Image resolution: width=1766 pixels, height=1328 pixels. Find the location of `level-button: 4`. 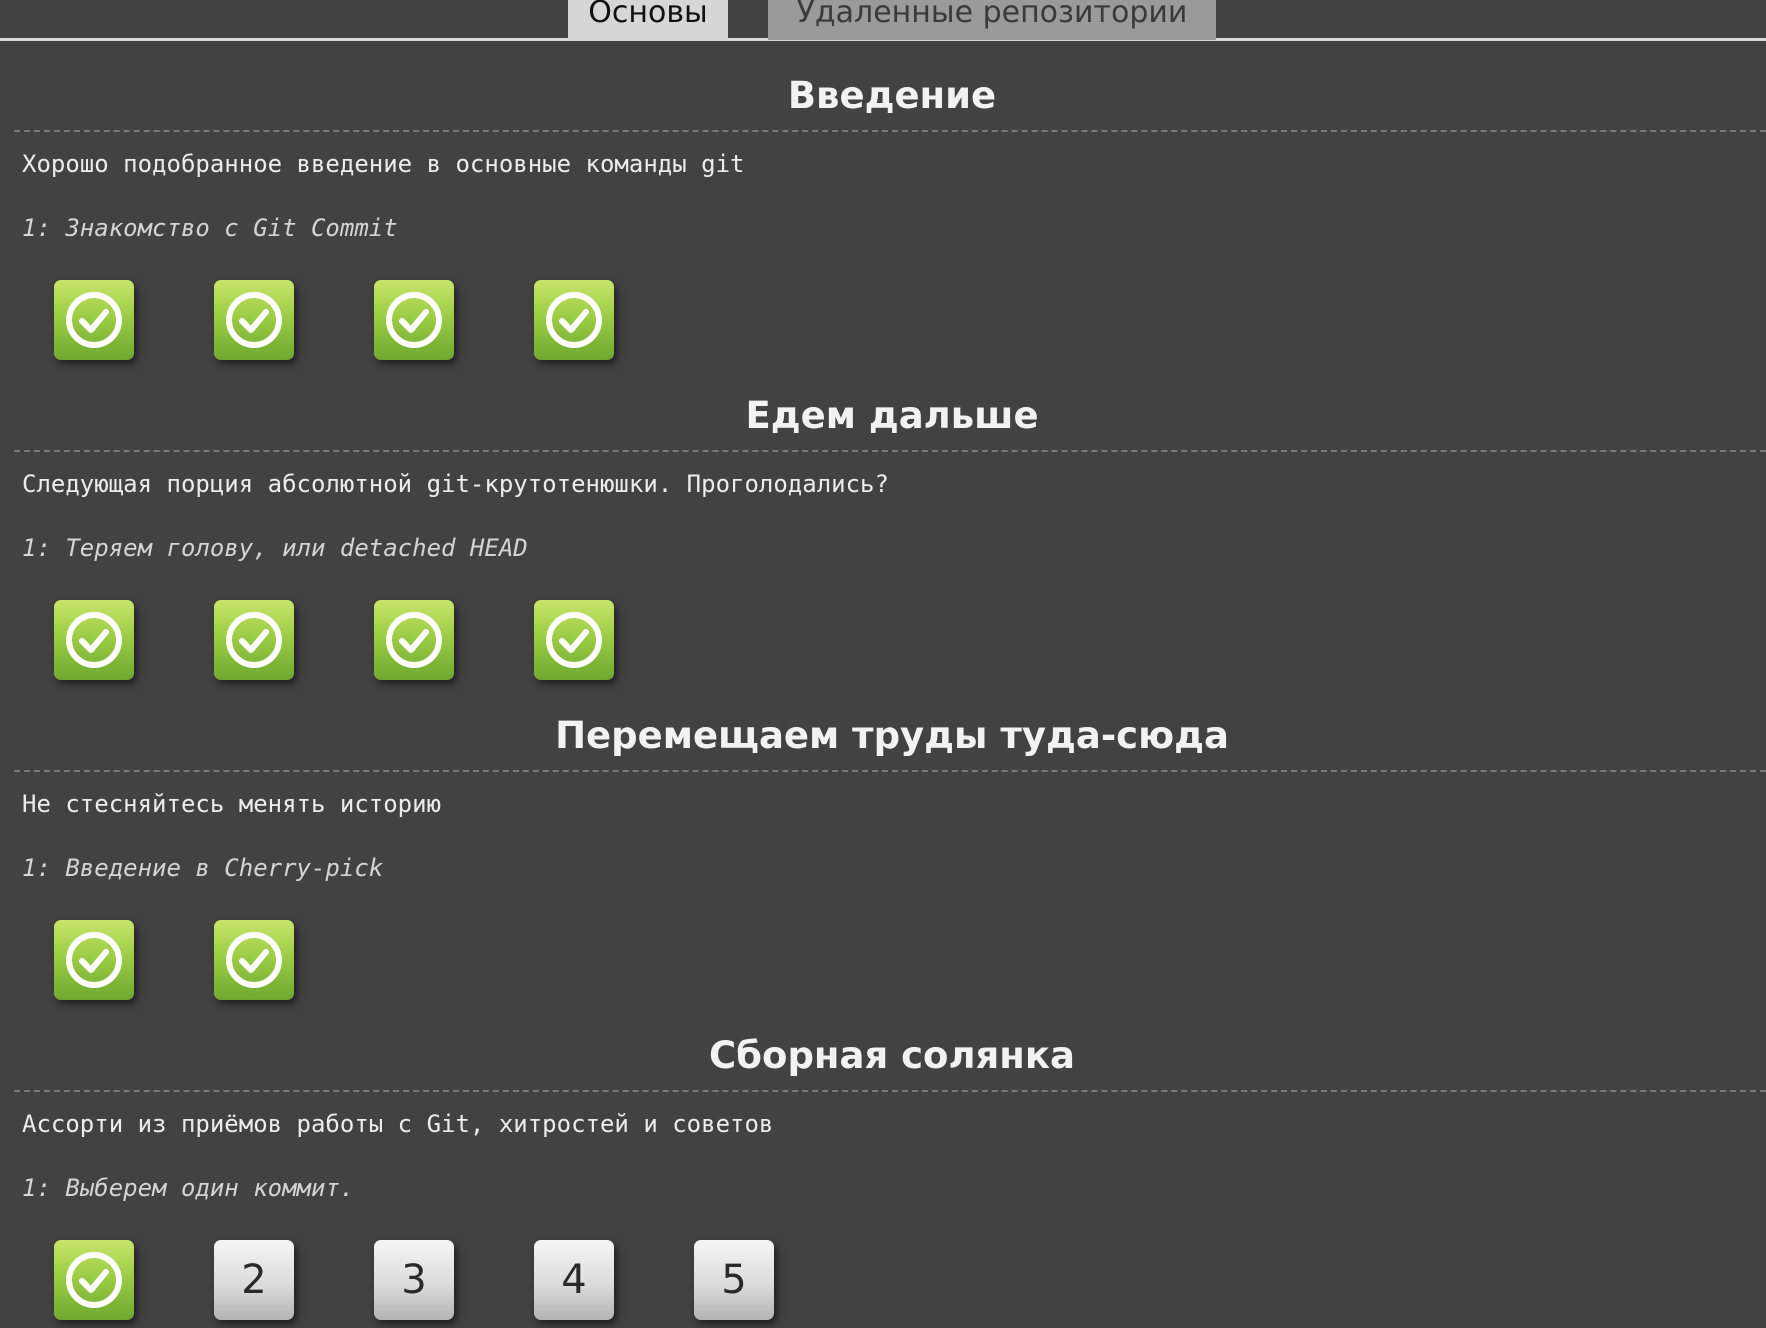

level-button: 4 is located at coordinates (574, 1280).